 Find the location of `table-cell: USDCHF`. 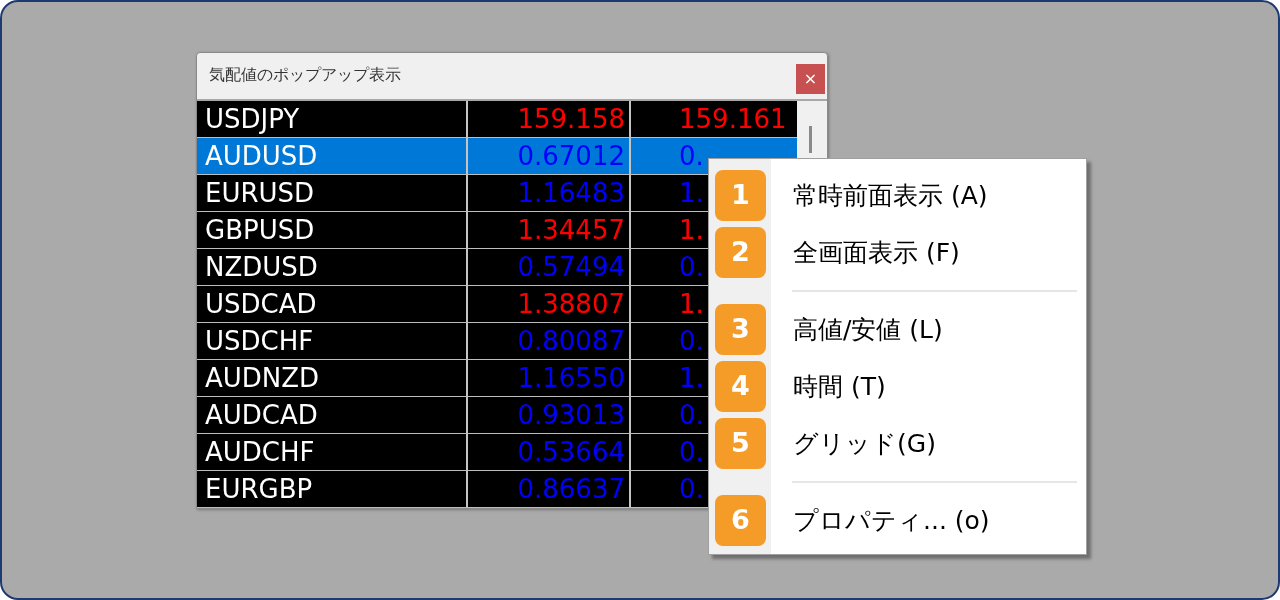

table-cell: USDCHF is located at coordinates (259, 341).